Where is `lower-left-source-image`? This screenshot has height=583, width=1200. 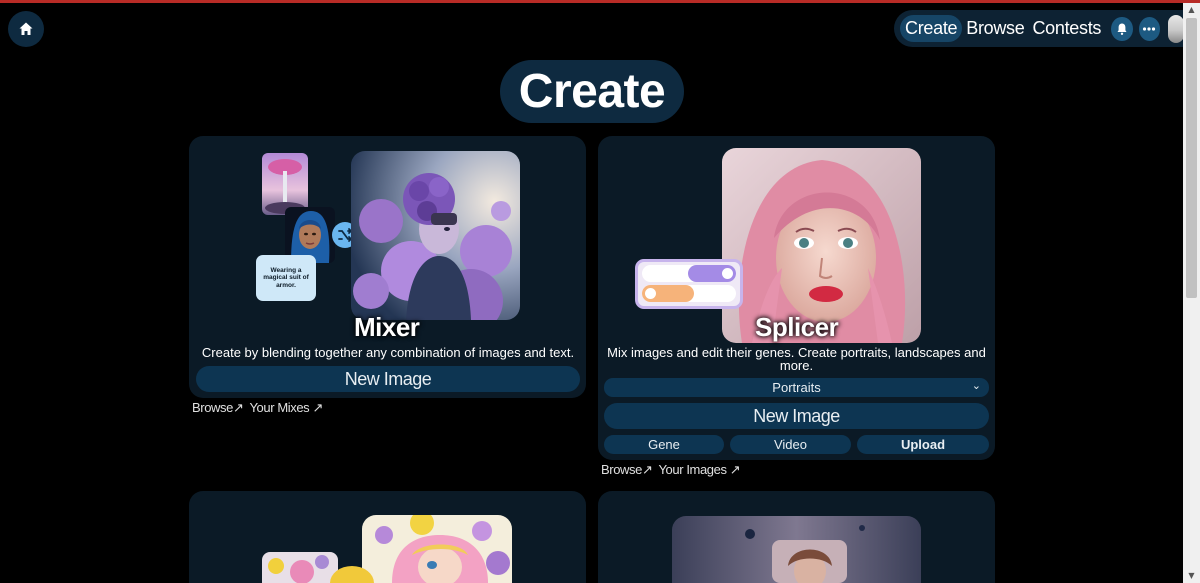 lower-left-source-image is located at coordinates (300, 567).